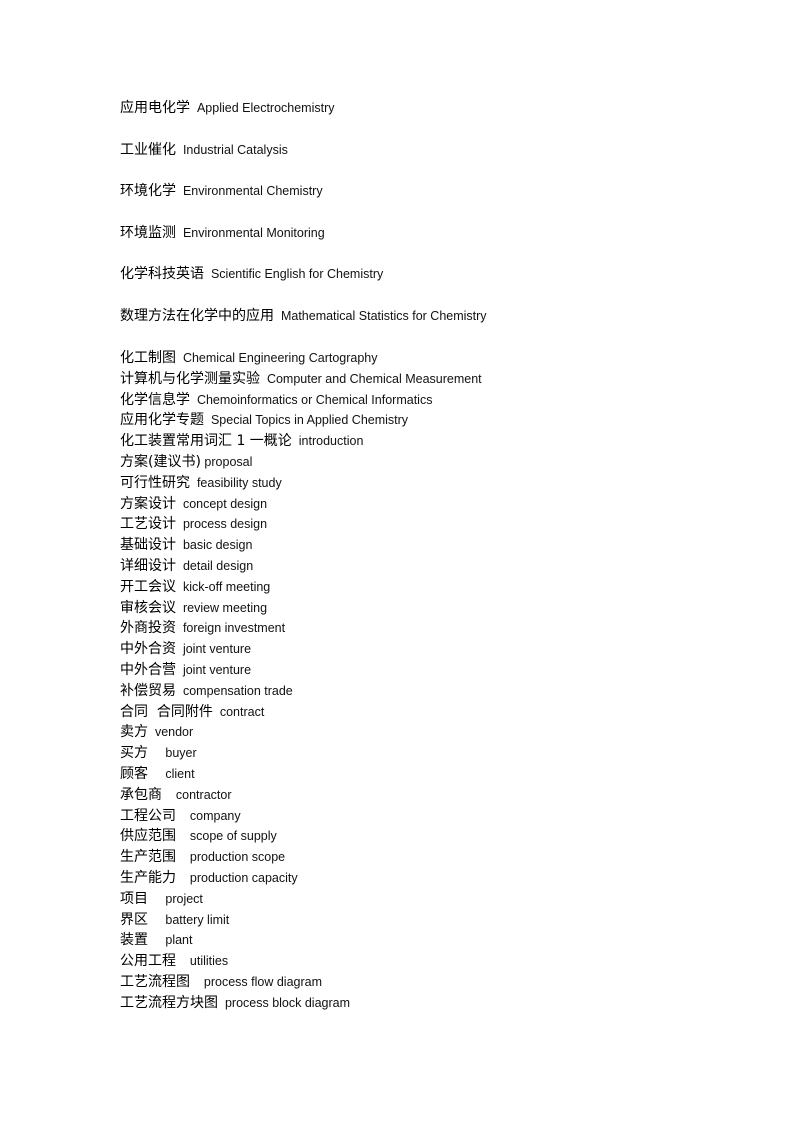  Describe the element at coordinates (197, 919) in the screenshot. I see `term-english: battery limit` at that location.